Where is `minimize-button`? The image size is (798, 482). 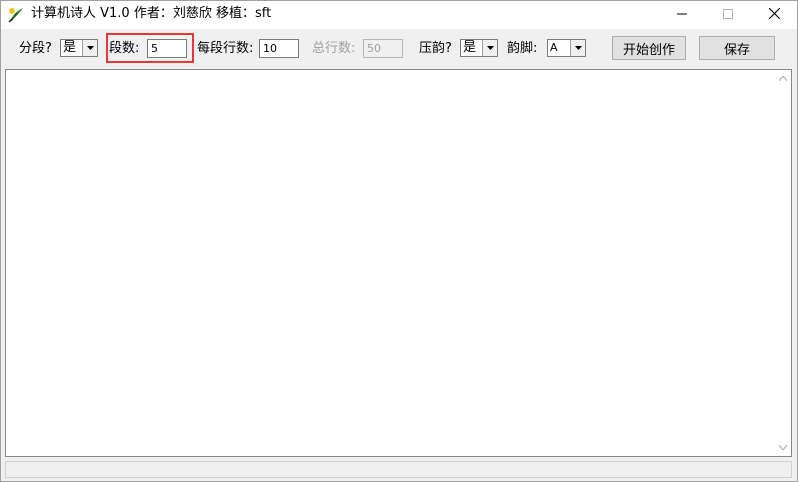
minimize-button is located at coordinates (682, 15).